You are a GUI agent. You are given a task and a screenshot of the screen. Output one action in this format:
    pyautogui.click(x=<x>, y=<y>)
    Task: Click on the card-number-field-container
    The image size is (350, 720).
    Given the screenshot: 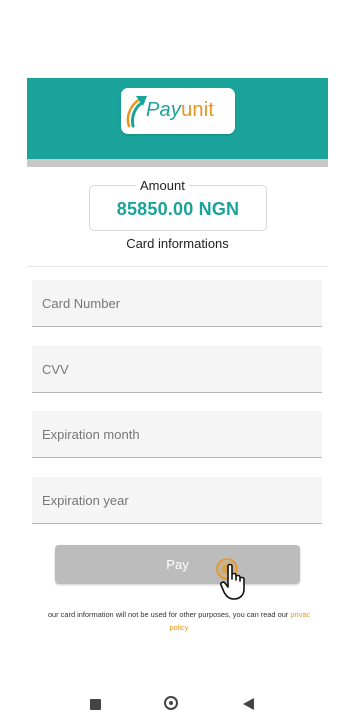 What is the action you would take?
    pyautogui.click(x=177, y=303)
    